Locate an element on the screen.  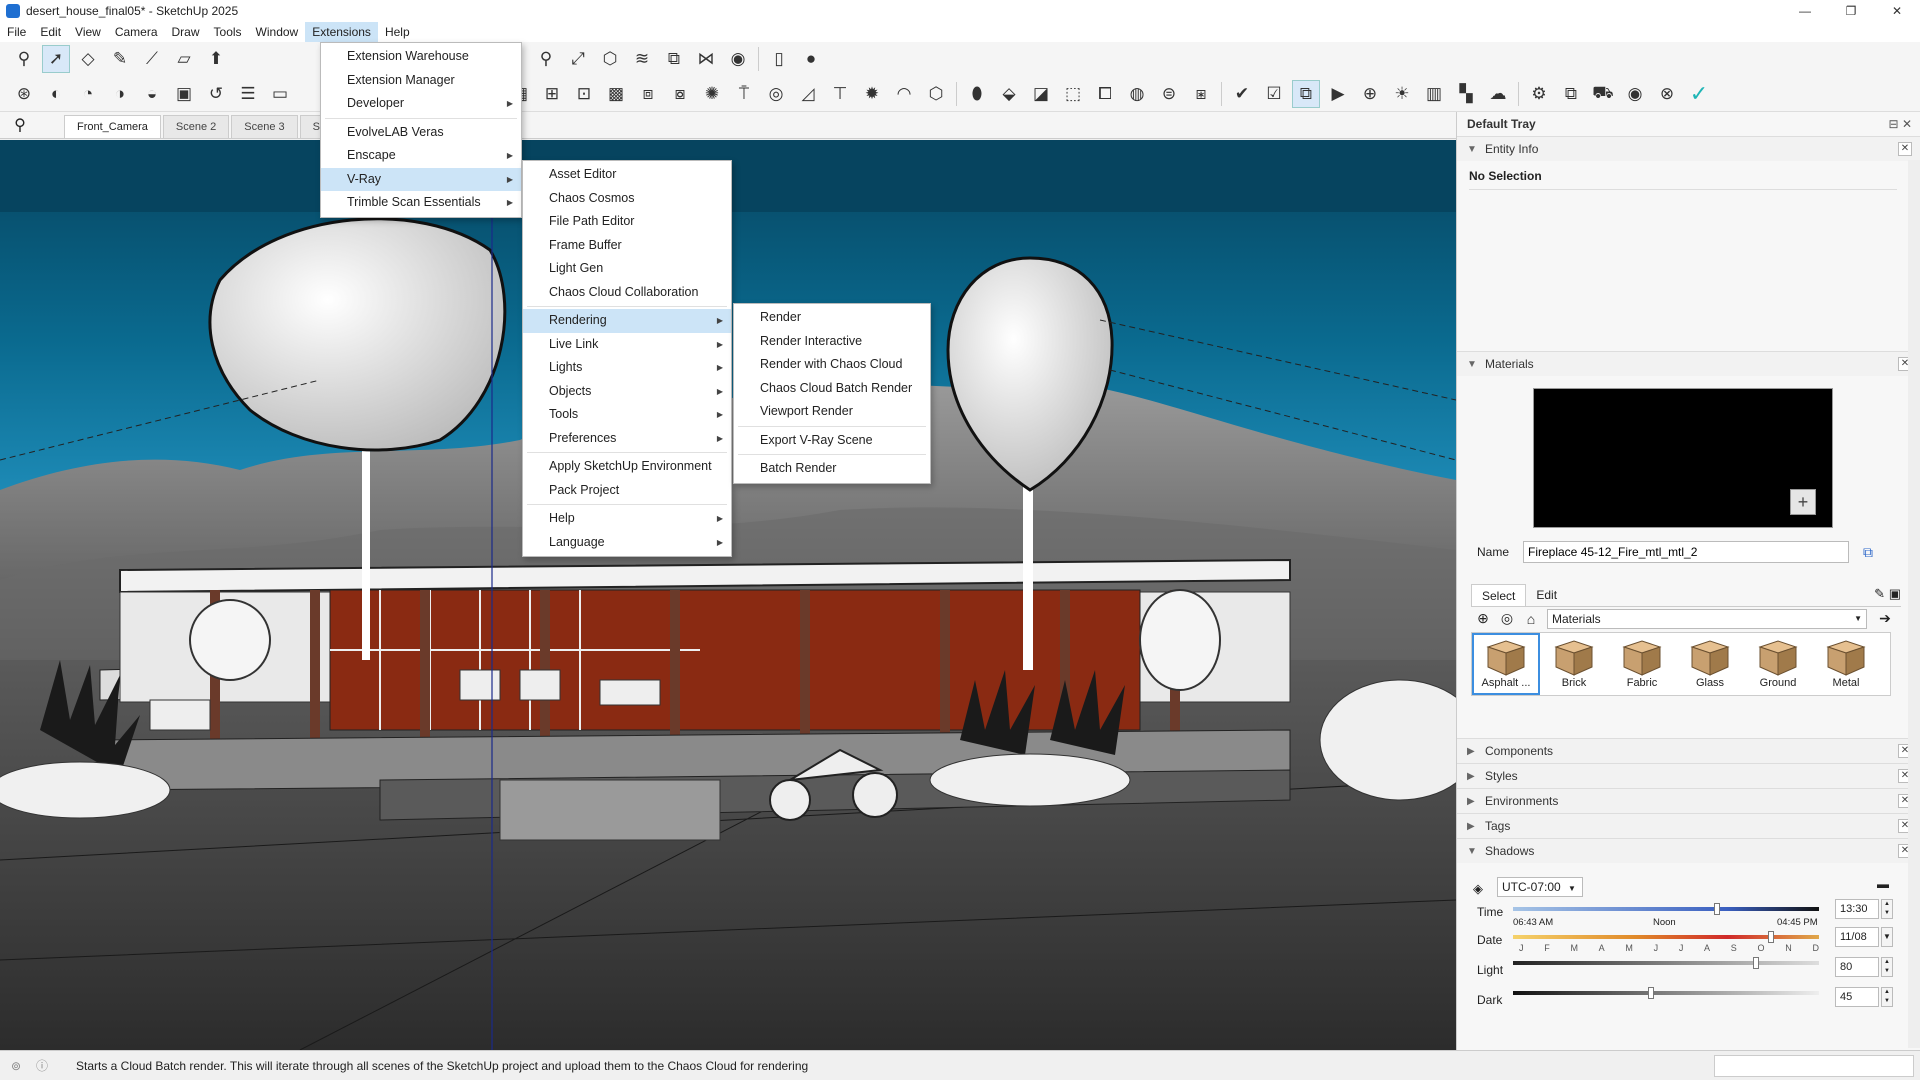
menu-item-objects: Objects ▶ is located at coordinates (627, 392).